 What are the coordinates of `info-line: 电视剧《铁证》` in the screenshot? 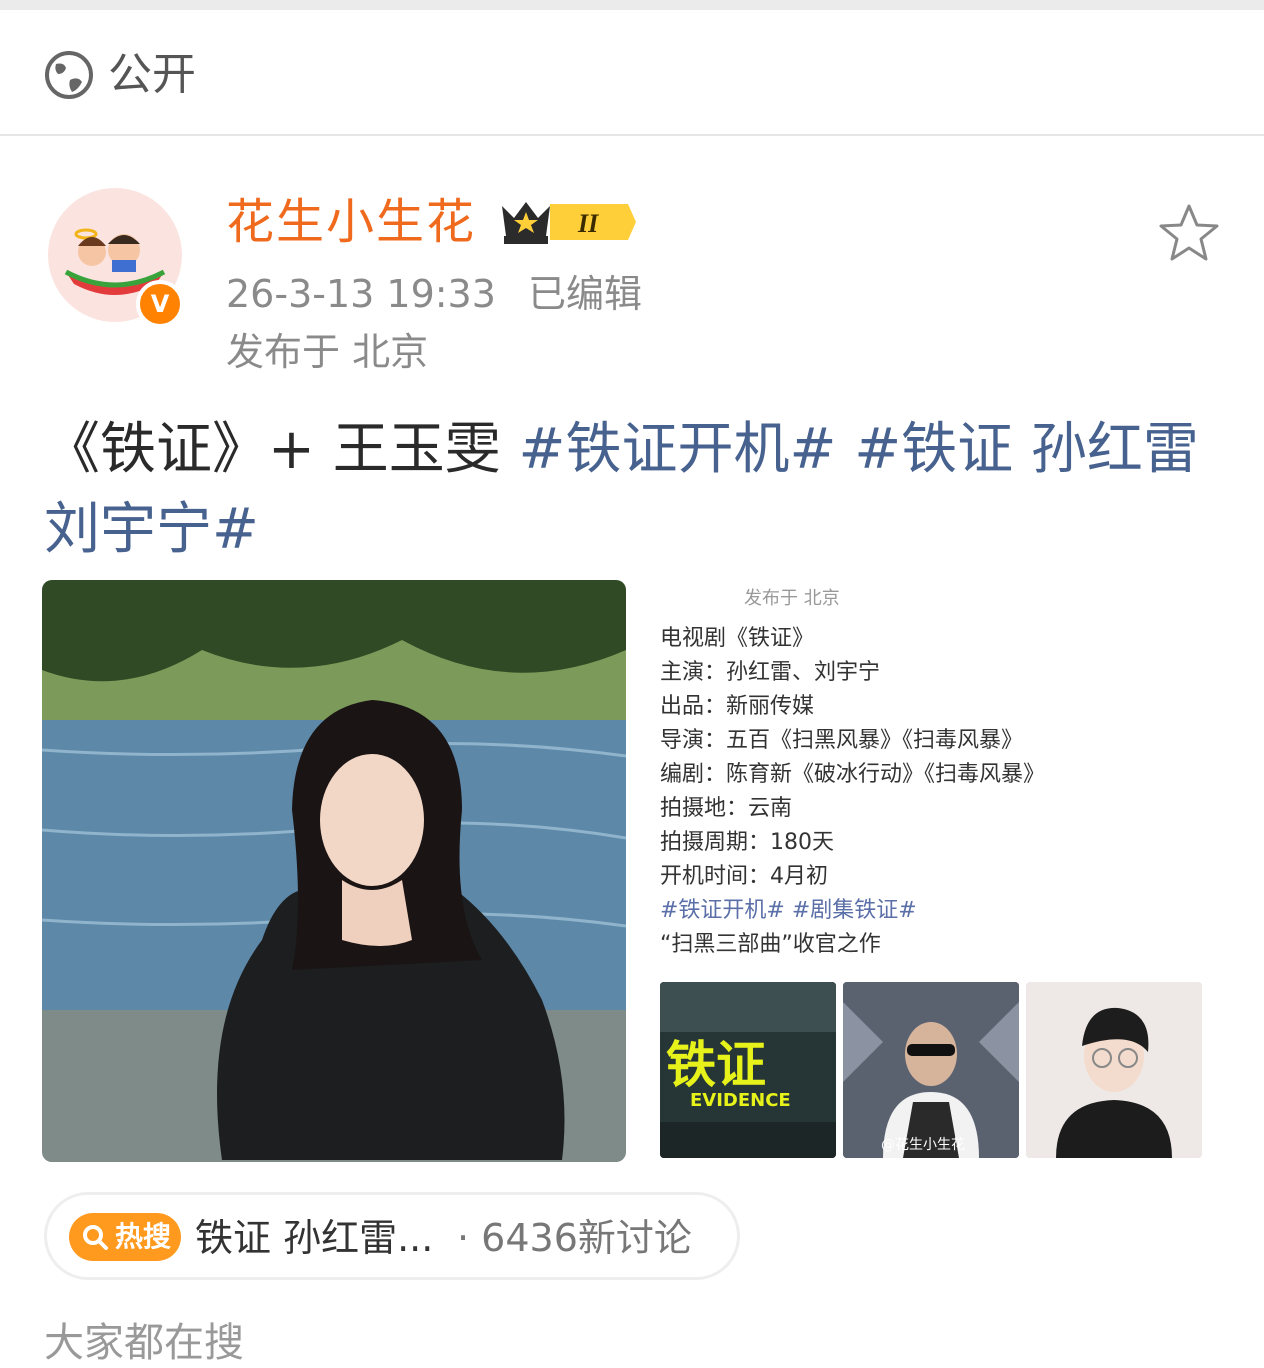 It's located at (737, 638).